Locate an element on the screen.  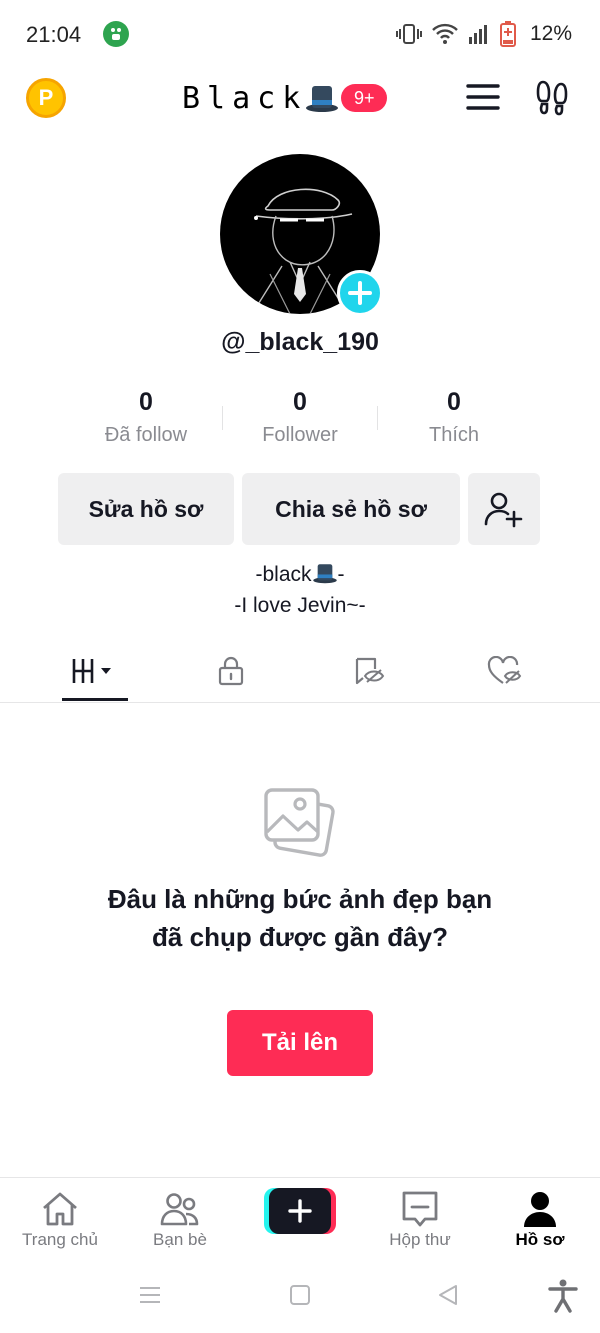
nav-home: Trang chủ is located at coordinates (60, 1219).